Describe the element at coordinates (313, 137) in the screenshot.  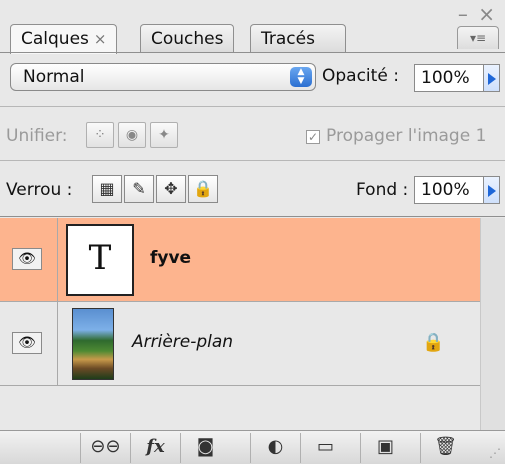
I see `propagate-checkbox: ✓` at that location.